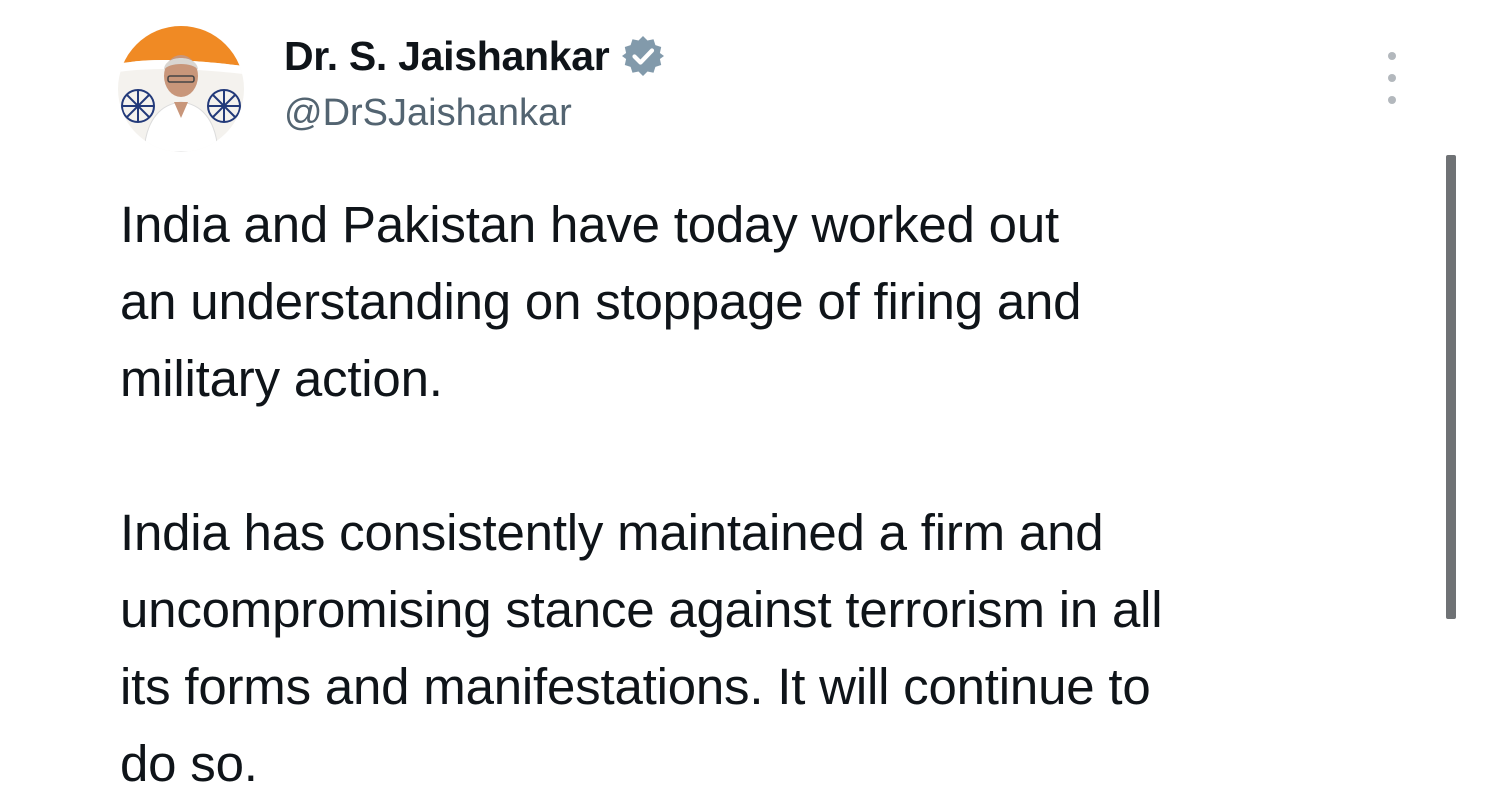  I want to click on author-block: Dr. S. Jaishankar @DrSJaishankar, so click(474, 81).